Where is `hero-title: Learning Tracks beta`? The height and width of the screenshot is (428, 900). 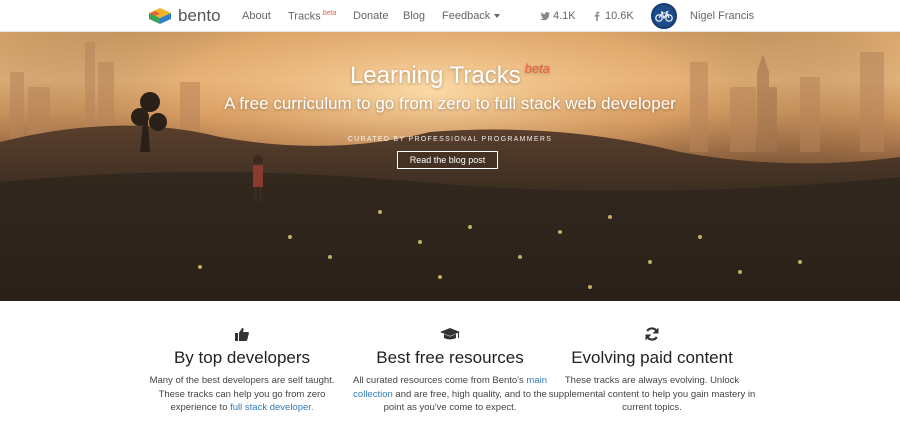
hero-title: Learning Tracks beta is located at coordinates (450, 75).